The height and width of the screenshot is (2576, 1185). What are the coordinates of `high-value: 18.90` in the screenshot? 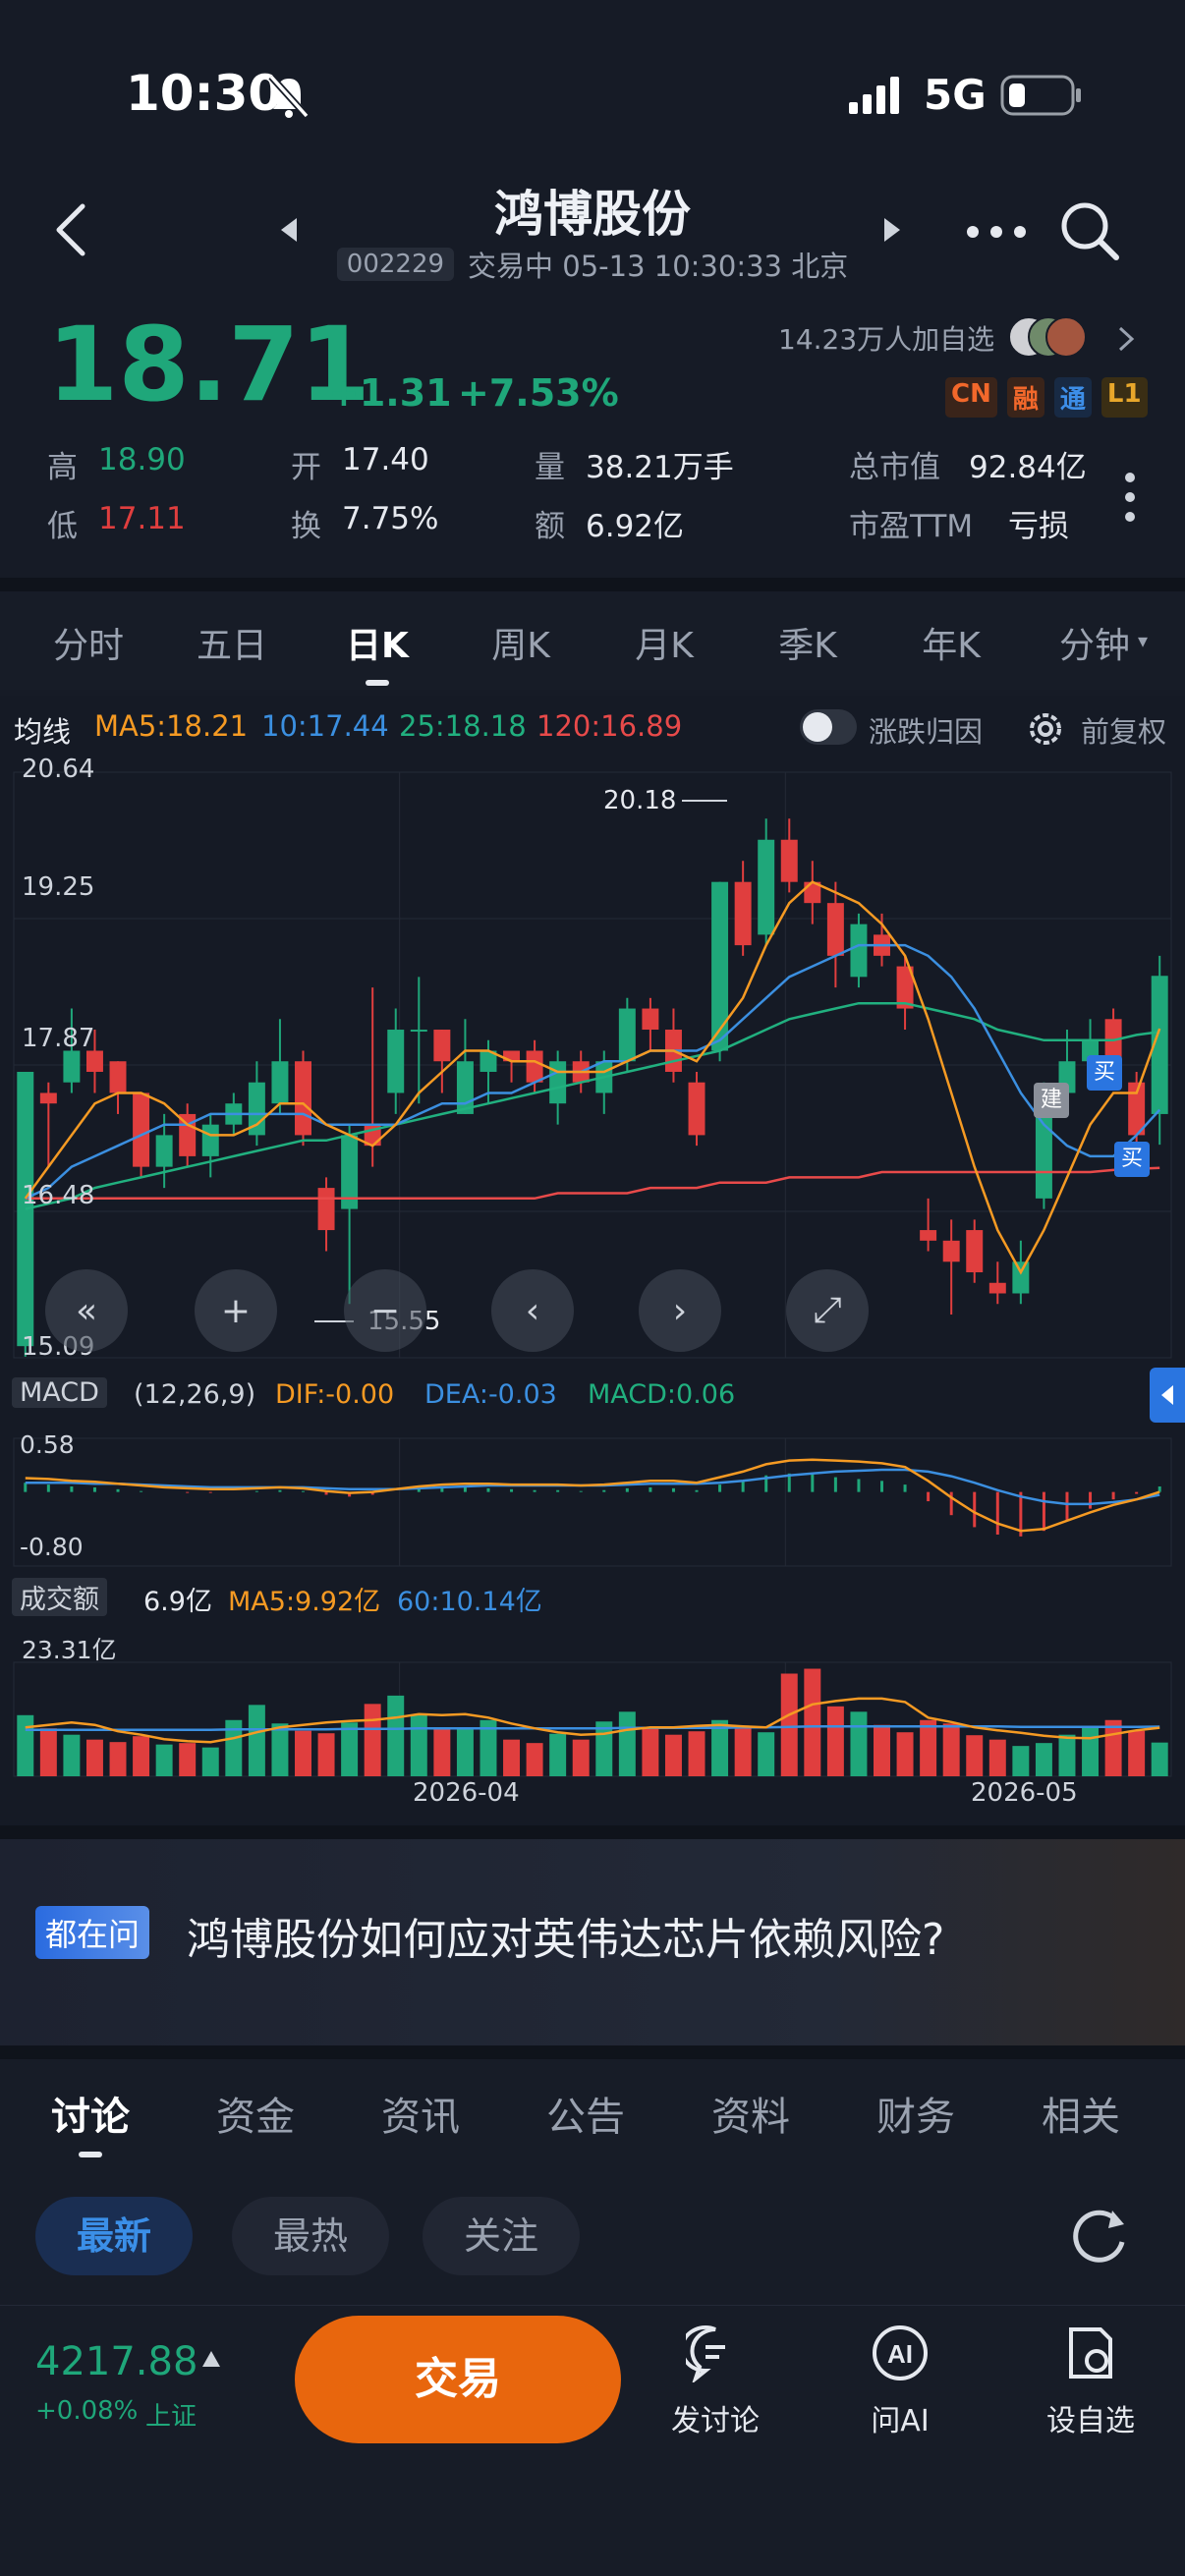 It's located at (142, 459).